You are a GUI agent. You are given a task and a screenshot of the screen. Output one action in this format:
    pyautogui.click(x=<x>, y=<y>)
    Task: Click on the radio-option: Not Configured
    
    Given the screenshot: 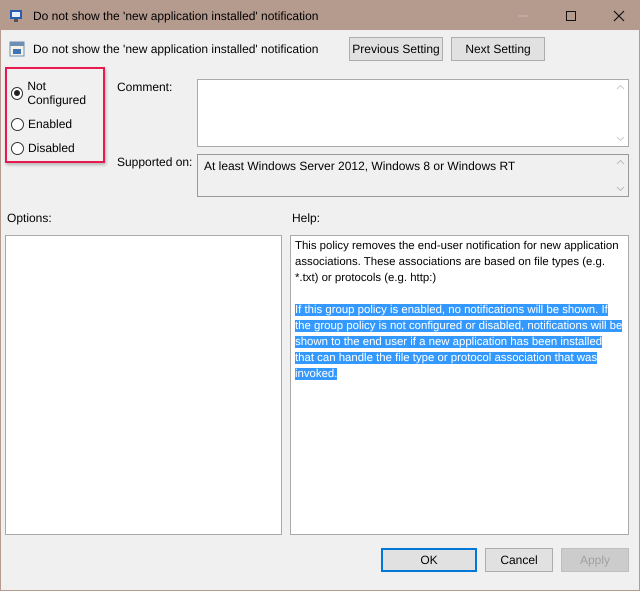 What is the action you would take?
    pyautogui.click(x=57, y=93)
    